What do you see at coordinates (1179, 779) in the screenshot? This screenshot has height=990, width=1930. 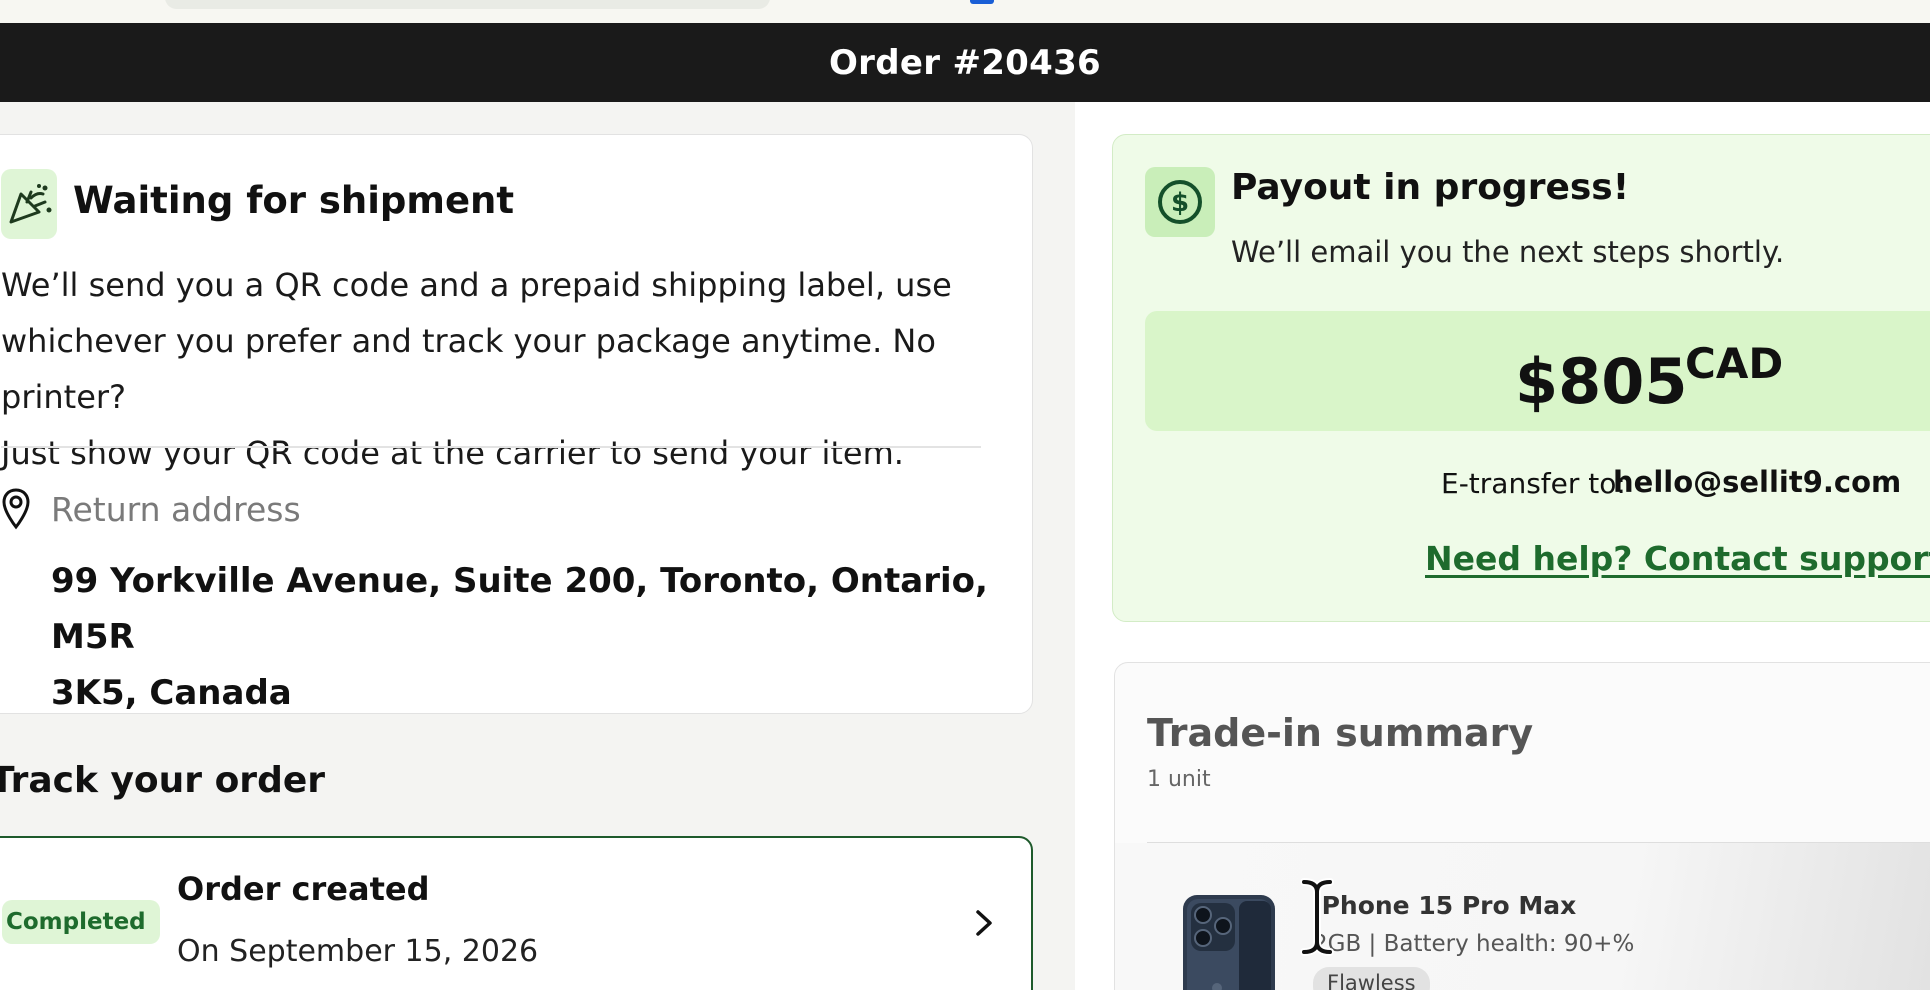 I see `summary-unit-count: 1 unit` at bounding box center [1179, 779].